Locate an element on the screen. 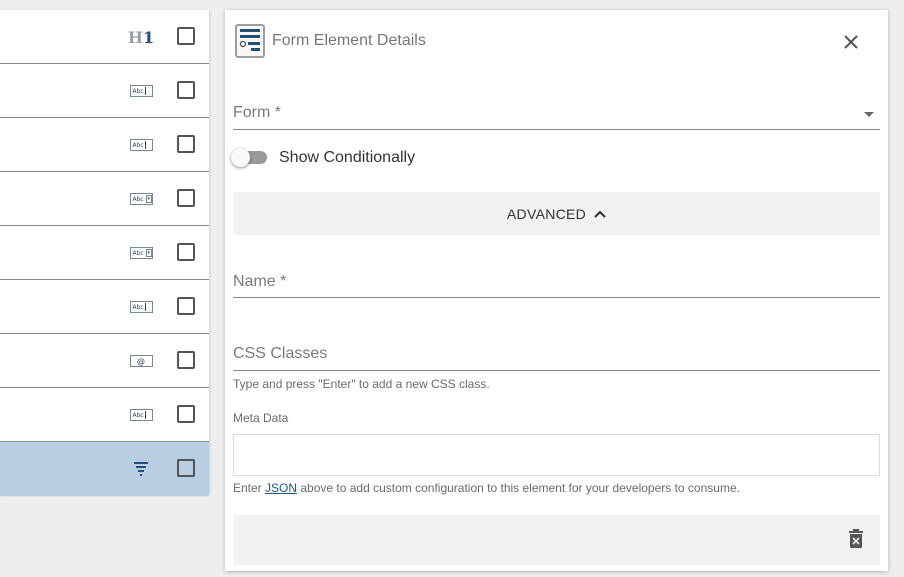  name-input: Name * is located at coordinates (556, 286).